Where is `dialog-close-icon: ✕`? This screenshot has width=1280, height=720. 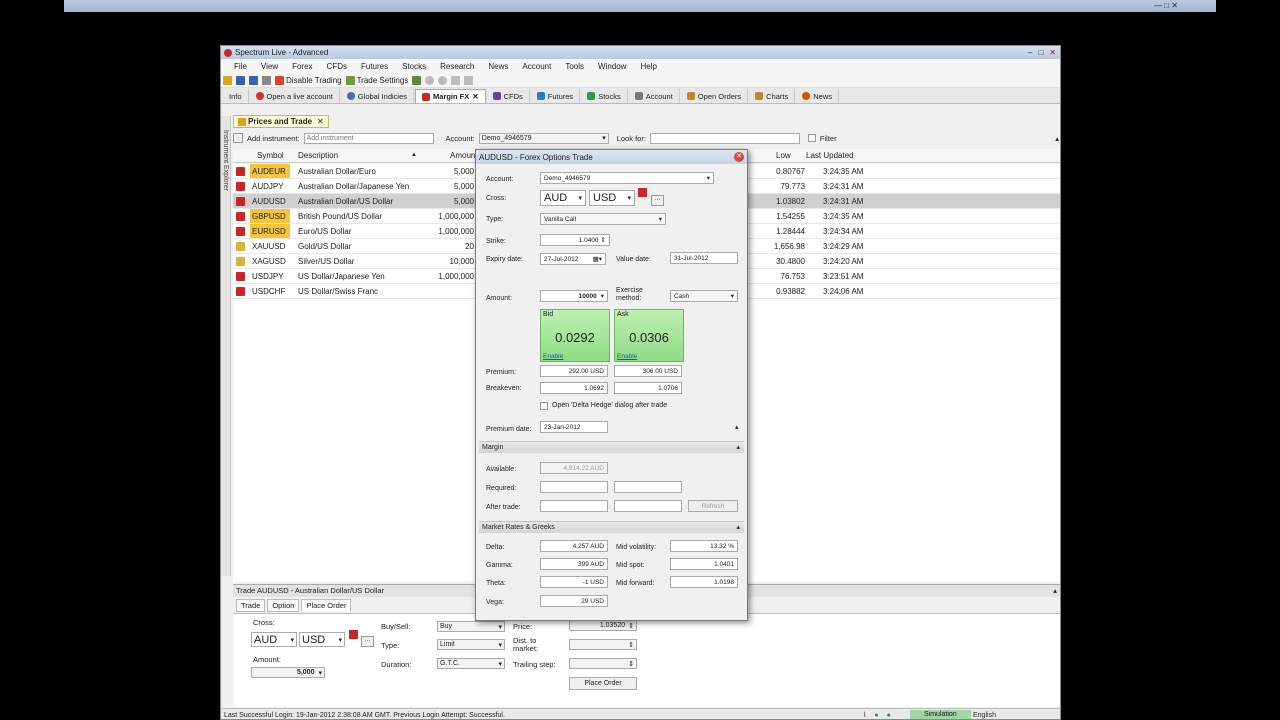
dialog-close-icon: ✕ is located at coordinates (739, 157).